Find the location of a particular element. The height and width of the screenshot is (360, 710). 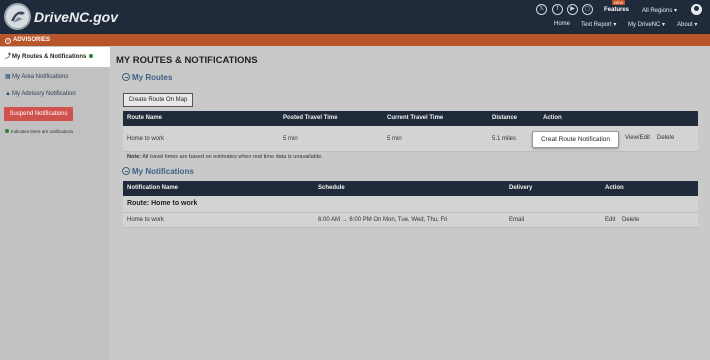

brand-name: DriveNC.gov is located at coordinates (76, 17).